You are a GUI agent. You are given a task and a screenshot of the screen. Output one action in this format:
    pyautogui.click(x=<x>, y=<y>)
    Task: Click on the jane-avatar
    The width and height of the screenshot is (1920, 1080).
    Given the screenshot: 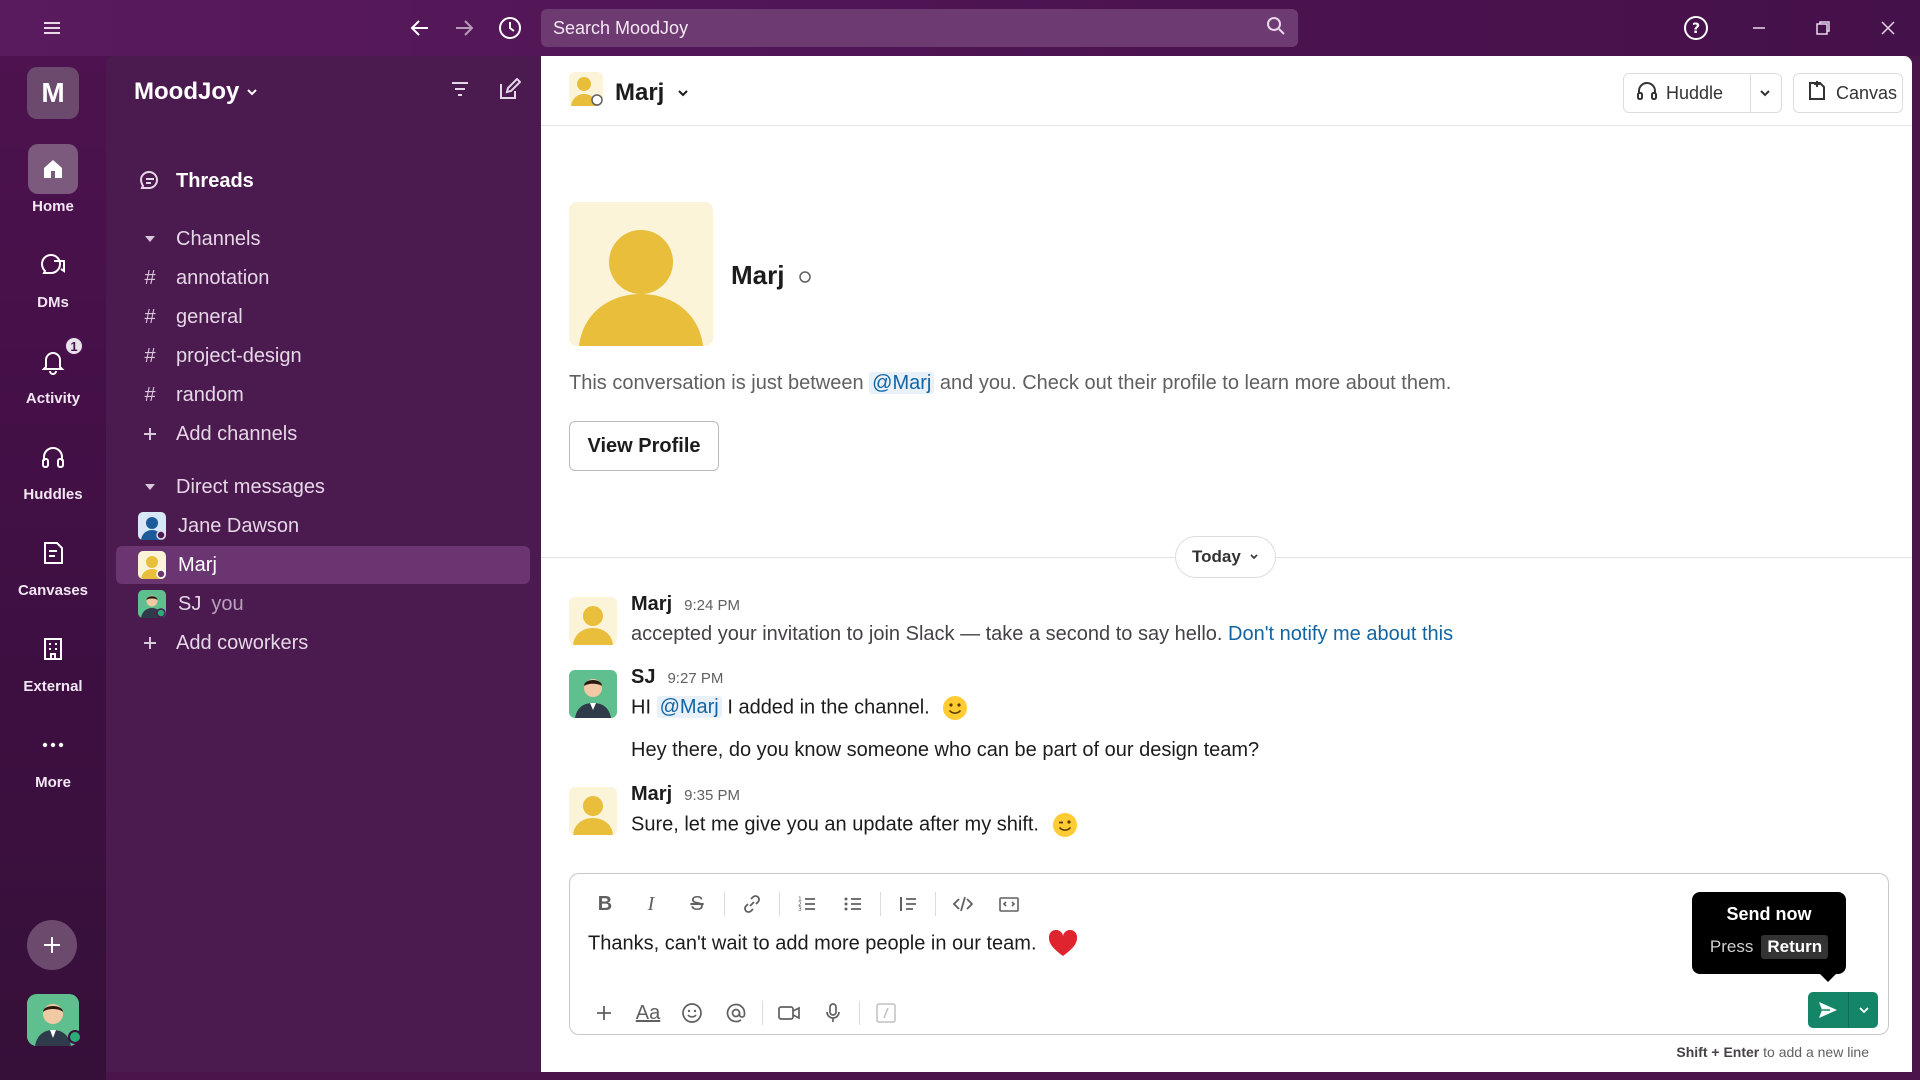 What is the action you would take?
    pyautogui.click(x=152, y=526)
    